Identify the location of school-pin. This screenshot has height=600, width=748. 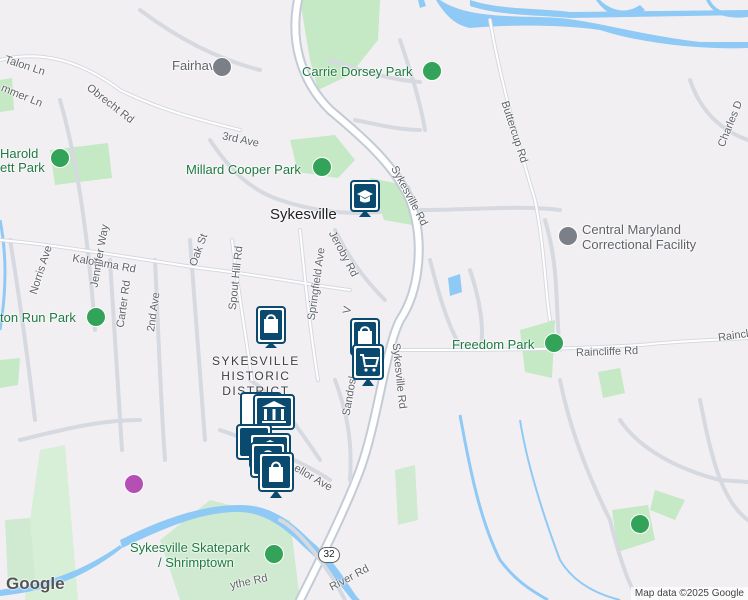
(365, 198).